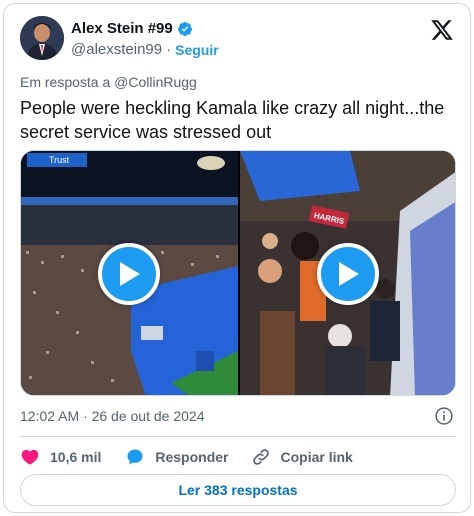 This screenshot has height=516, width=474. I want to click on reply-icon, so click(135, 457).